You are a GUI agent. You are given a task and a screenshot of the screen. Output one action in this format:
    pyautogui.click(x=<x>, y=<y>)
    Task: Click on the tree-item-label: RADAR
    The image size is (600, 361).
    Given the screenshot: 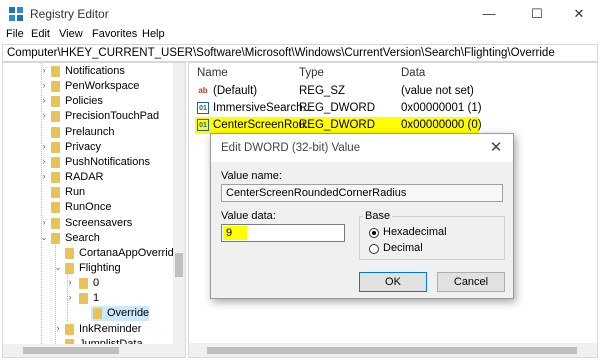 What is the action you would take?
    pyautogui.click(x=84, y=177)
    